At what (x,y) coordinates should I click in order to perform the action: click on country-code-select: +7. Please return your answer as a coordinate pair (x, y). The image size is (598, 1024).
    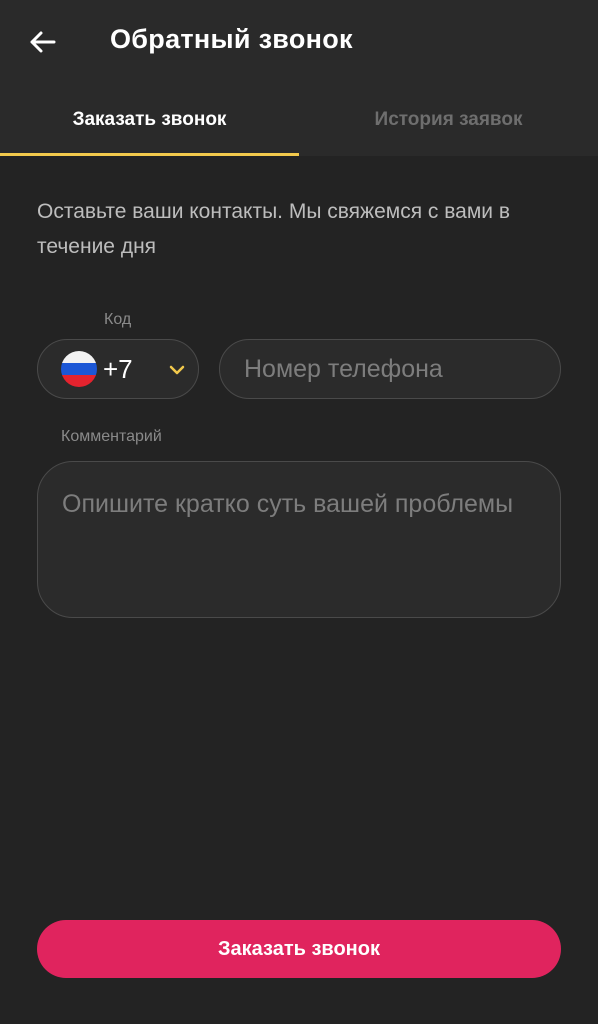
    Looking at the image, I should click on (118, 369).